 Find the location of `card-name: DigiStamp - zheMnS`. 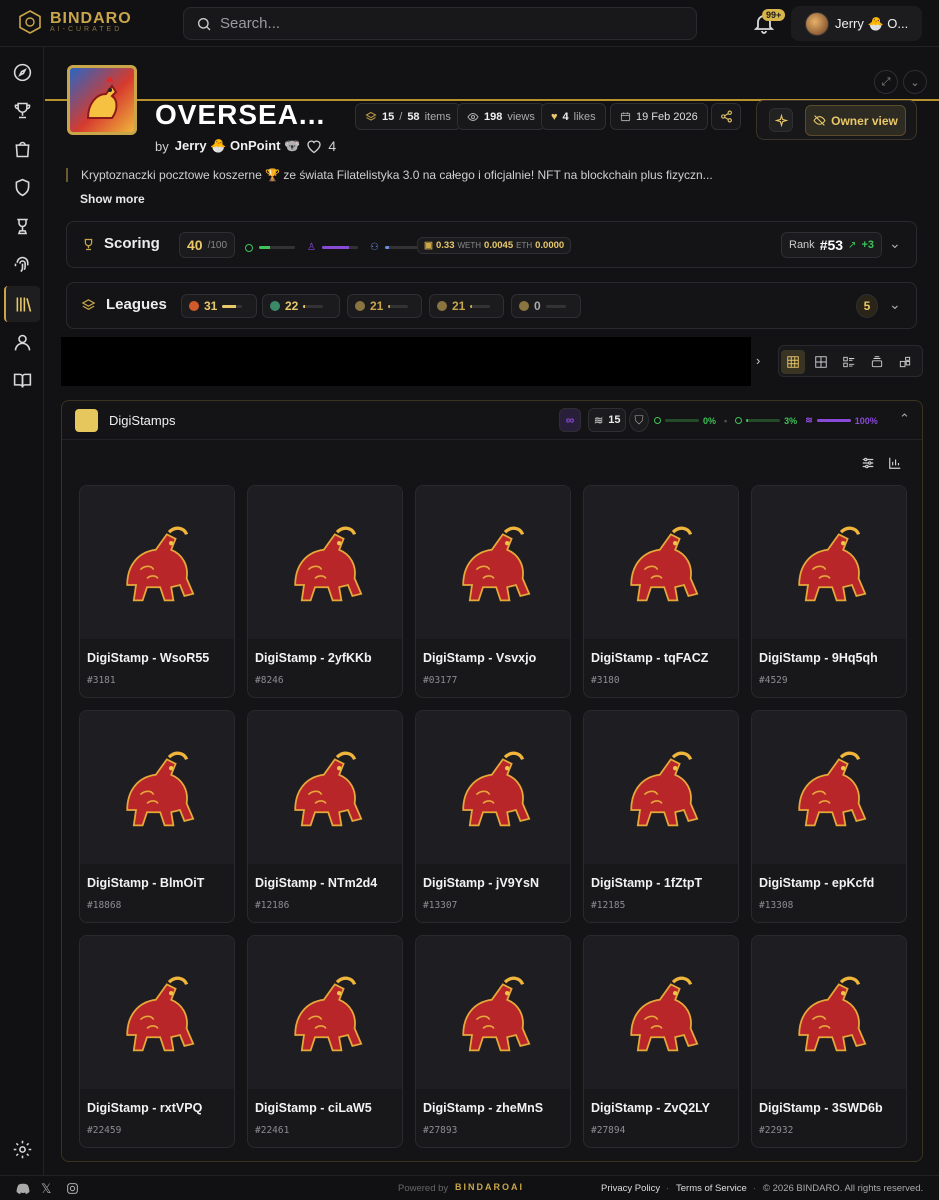

card-name: DigiStamp - zheMnS is located at coordinates (483, 1108).